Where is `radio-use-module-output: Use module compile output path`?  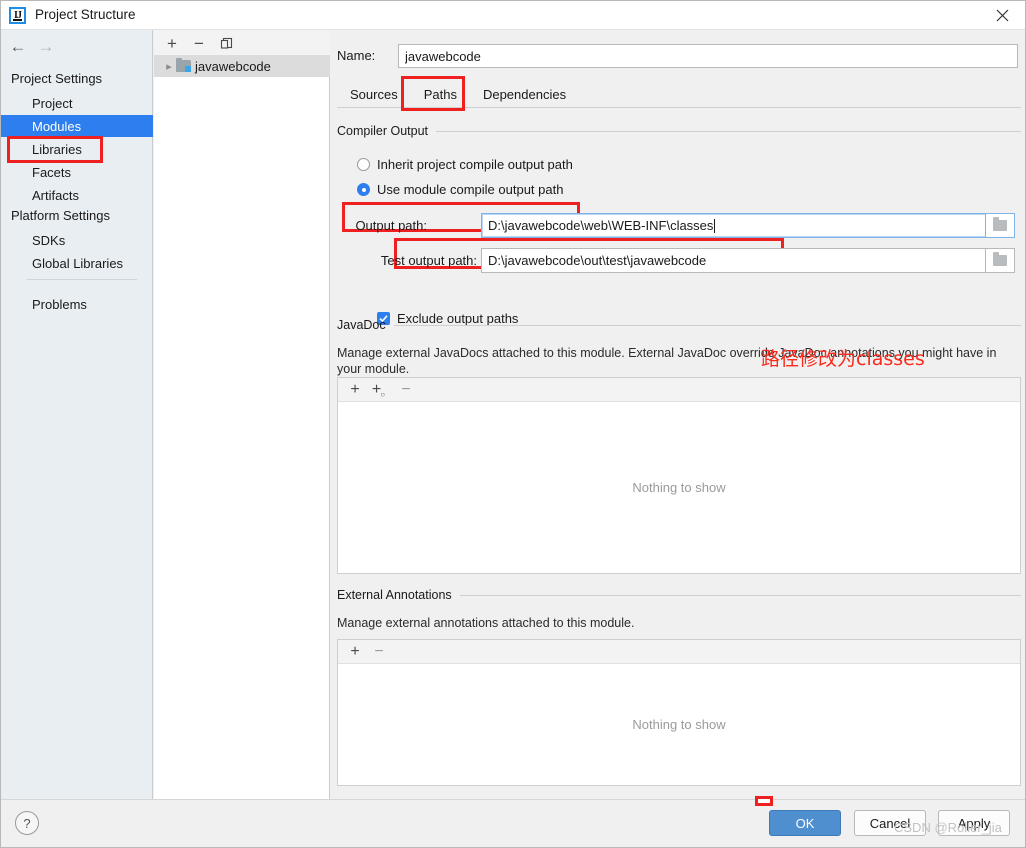
radio-use-module-output: Use module compile output path is located at coordinates (460, 189).